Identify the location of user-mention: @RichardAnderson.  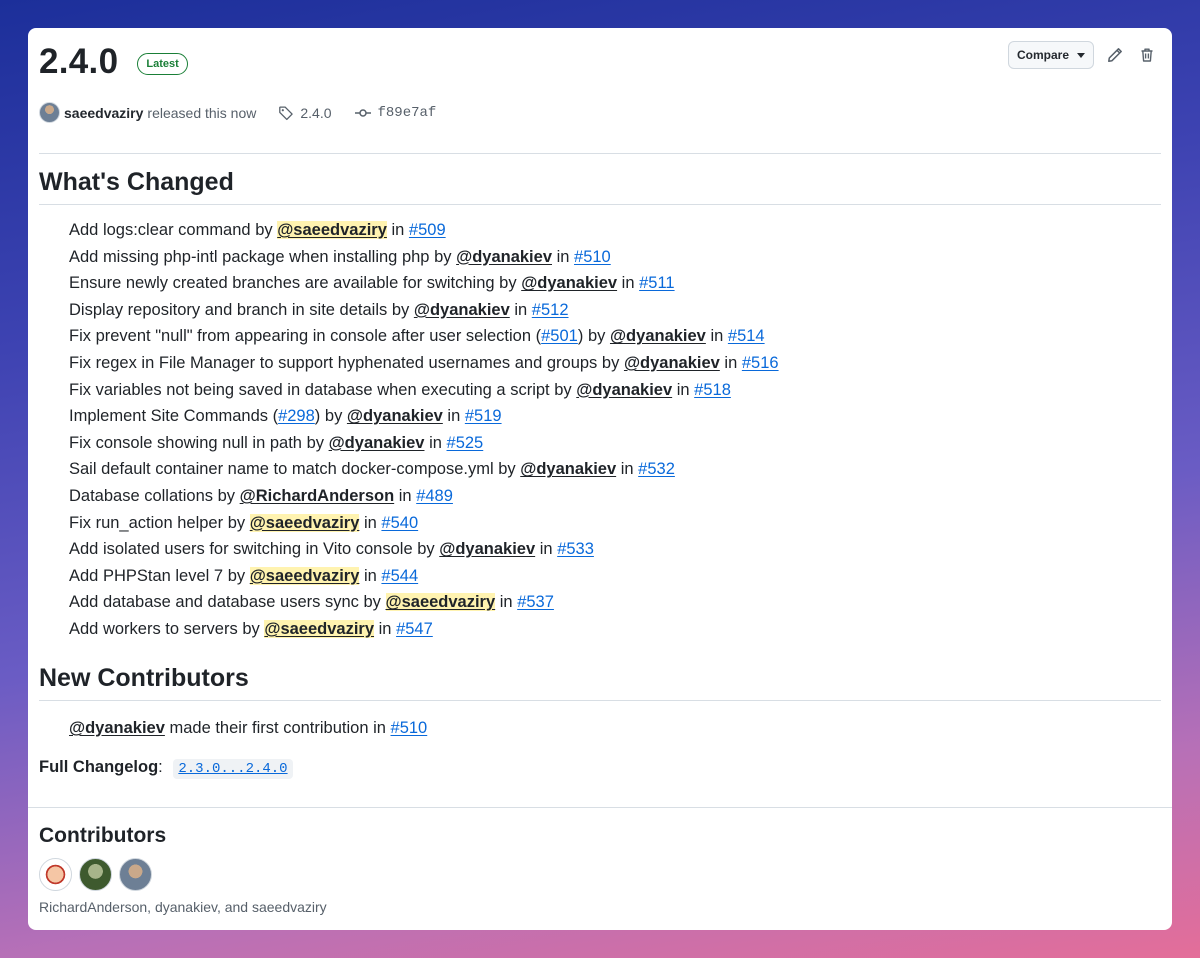
(317, 496).